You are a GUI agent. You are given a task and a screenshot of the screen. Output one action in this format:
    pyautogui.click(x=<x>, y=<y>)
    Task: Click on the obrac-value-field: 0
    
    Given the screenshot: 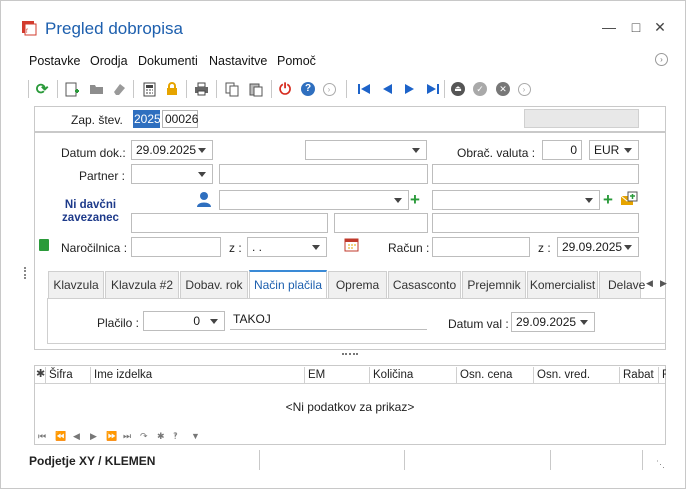 What is the action you would take?
    pyautogui.click(x=562, y=150)
    